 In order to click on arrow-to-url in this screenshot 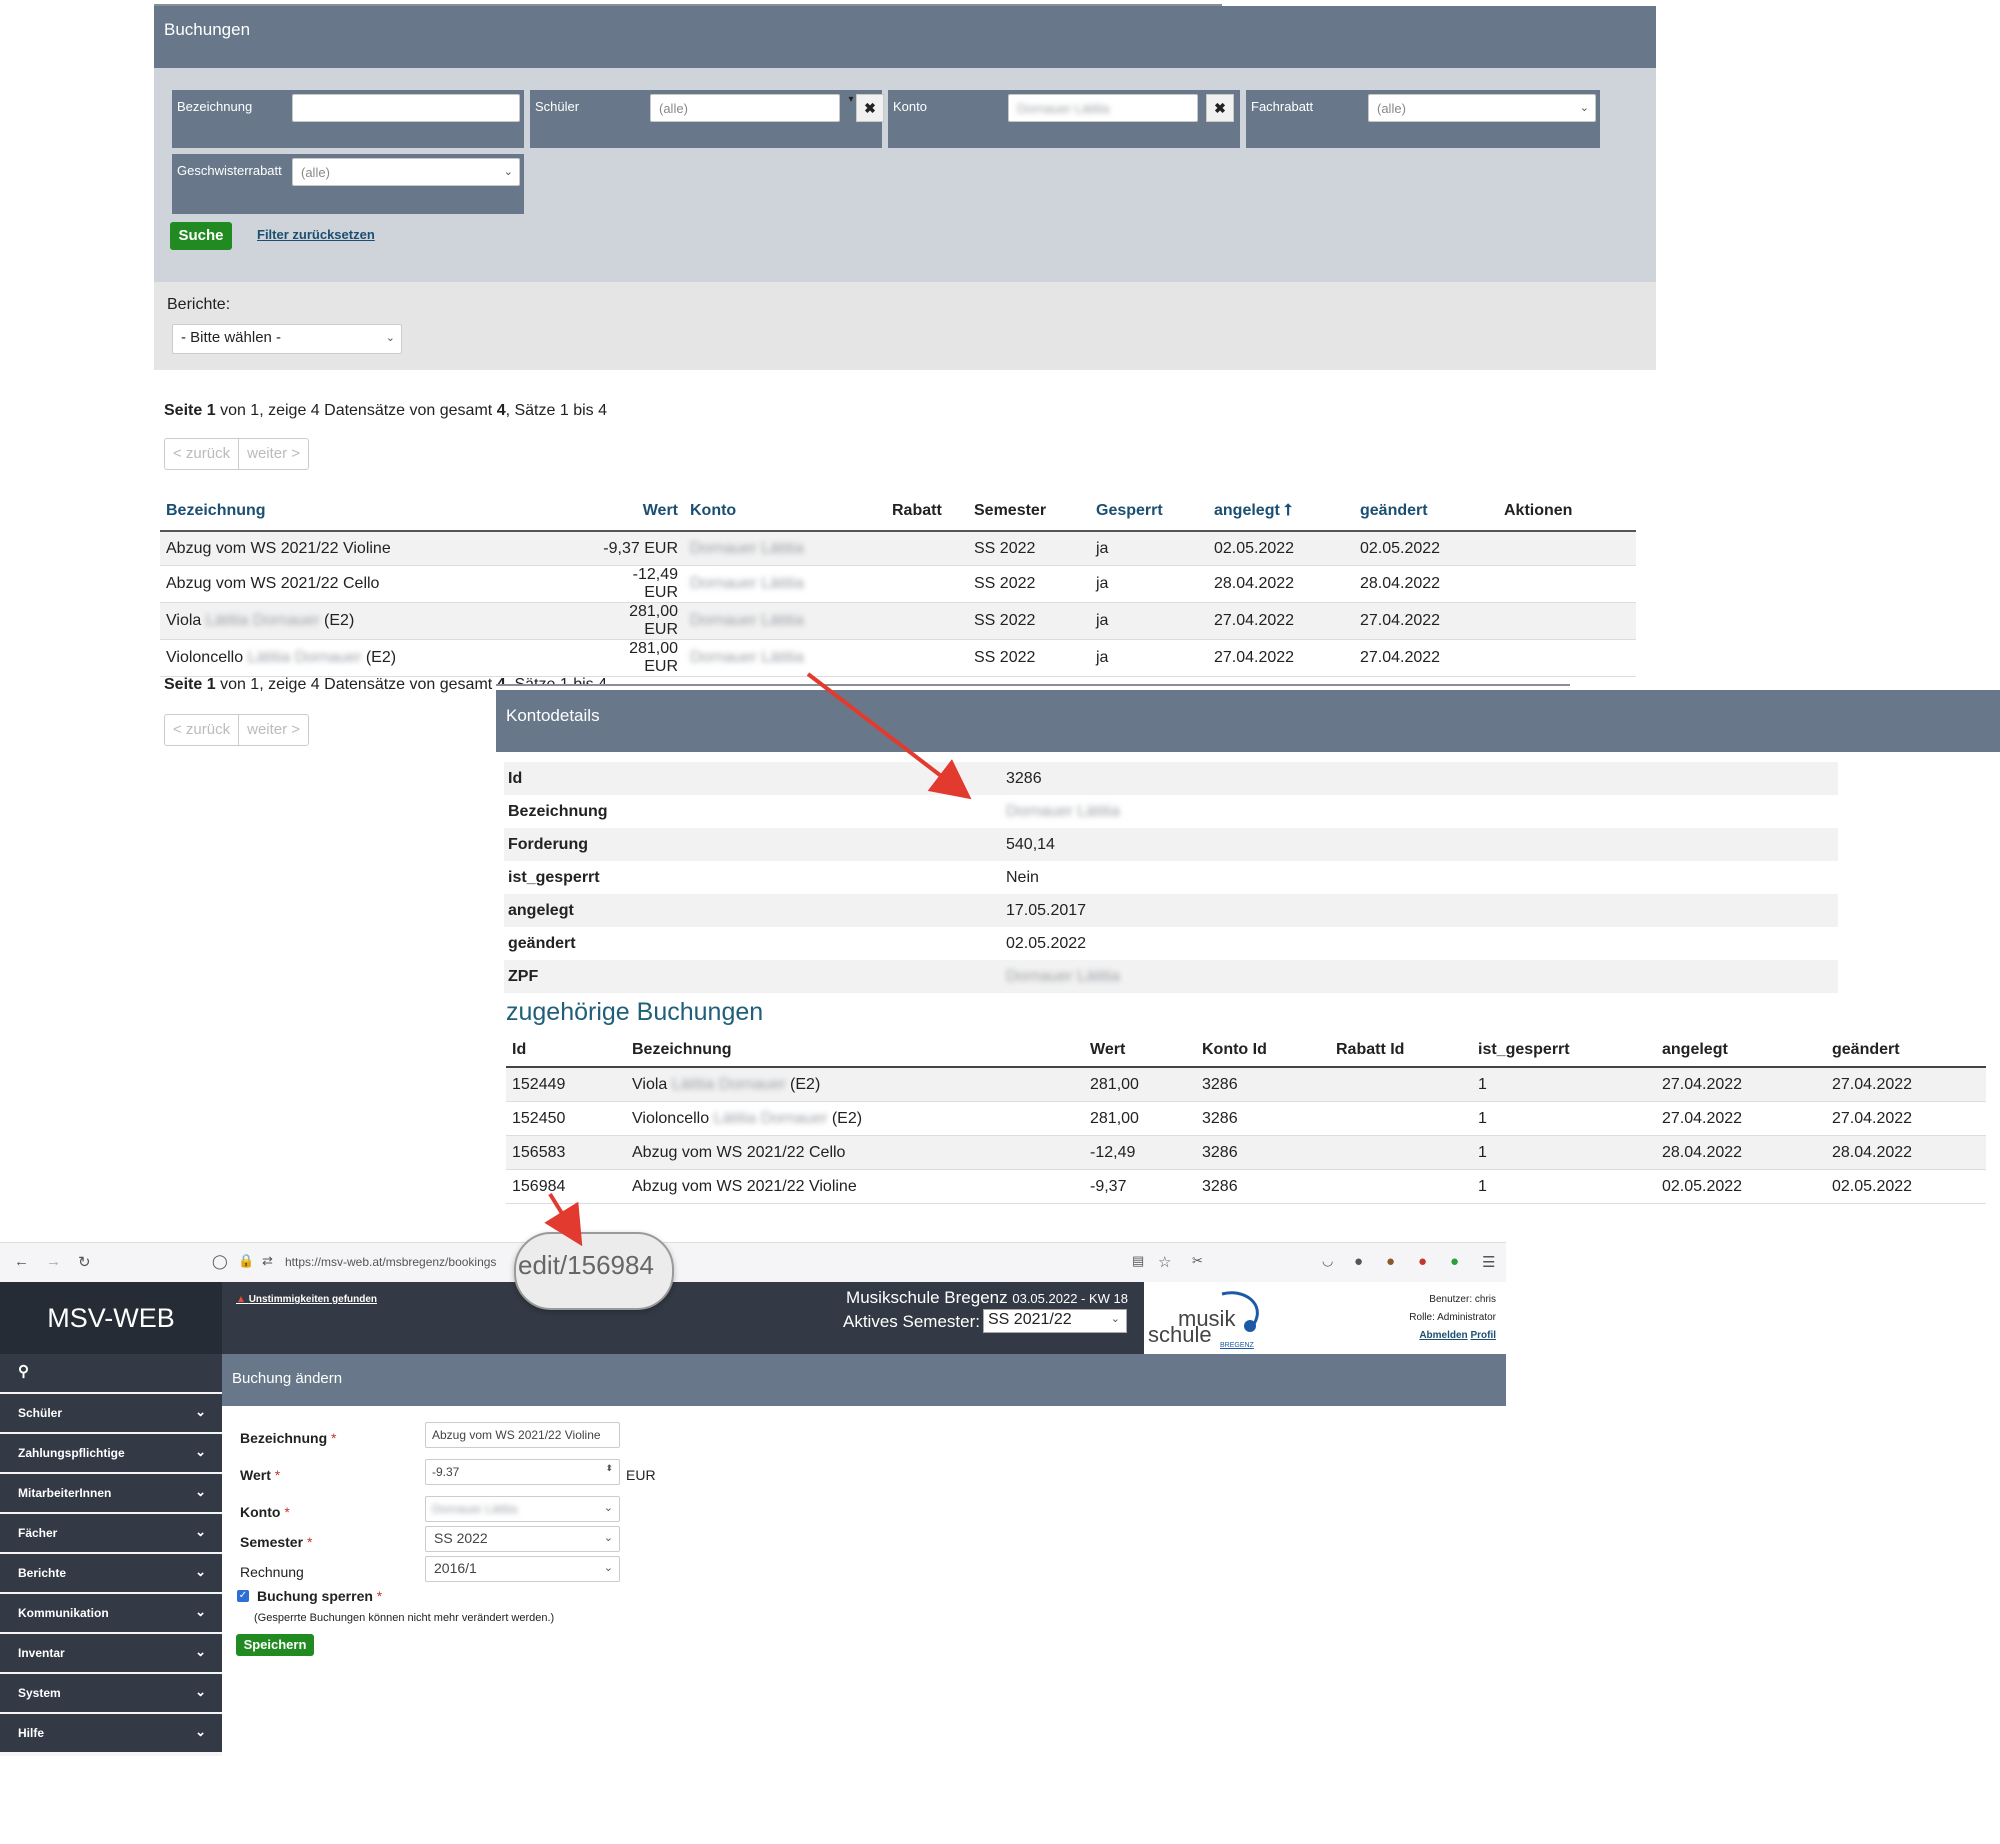, I will do `click(563, 1219)`.